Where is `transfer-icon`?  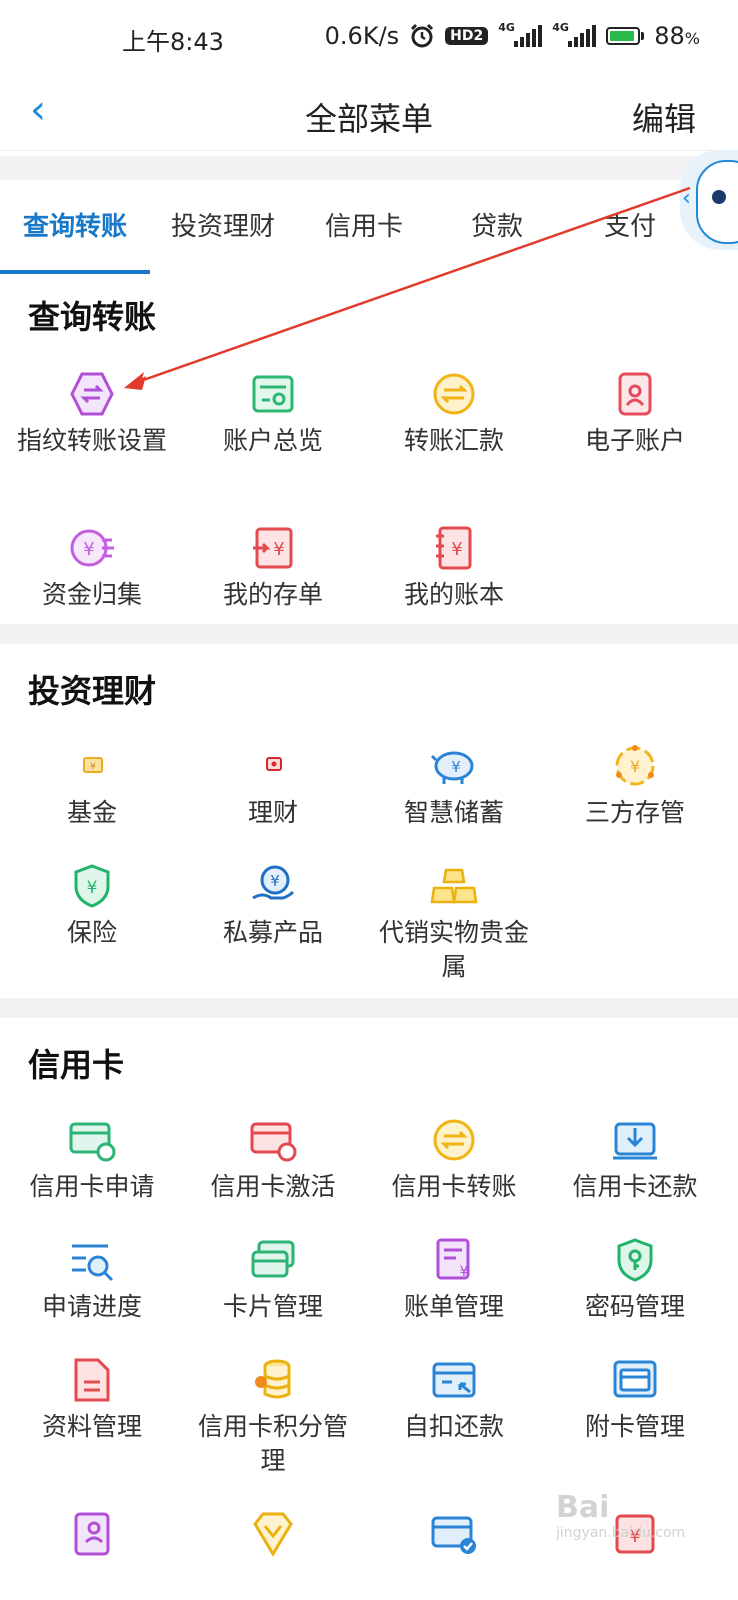
transfer-icon is located at coordinates (454, 394).